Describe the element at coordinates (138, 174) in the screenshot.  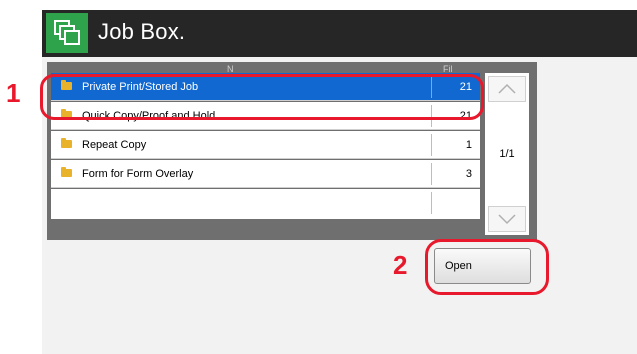
I see `box-name: Form for Form Overlay` at that location.